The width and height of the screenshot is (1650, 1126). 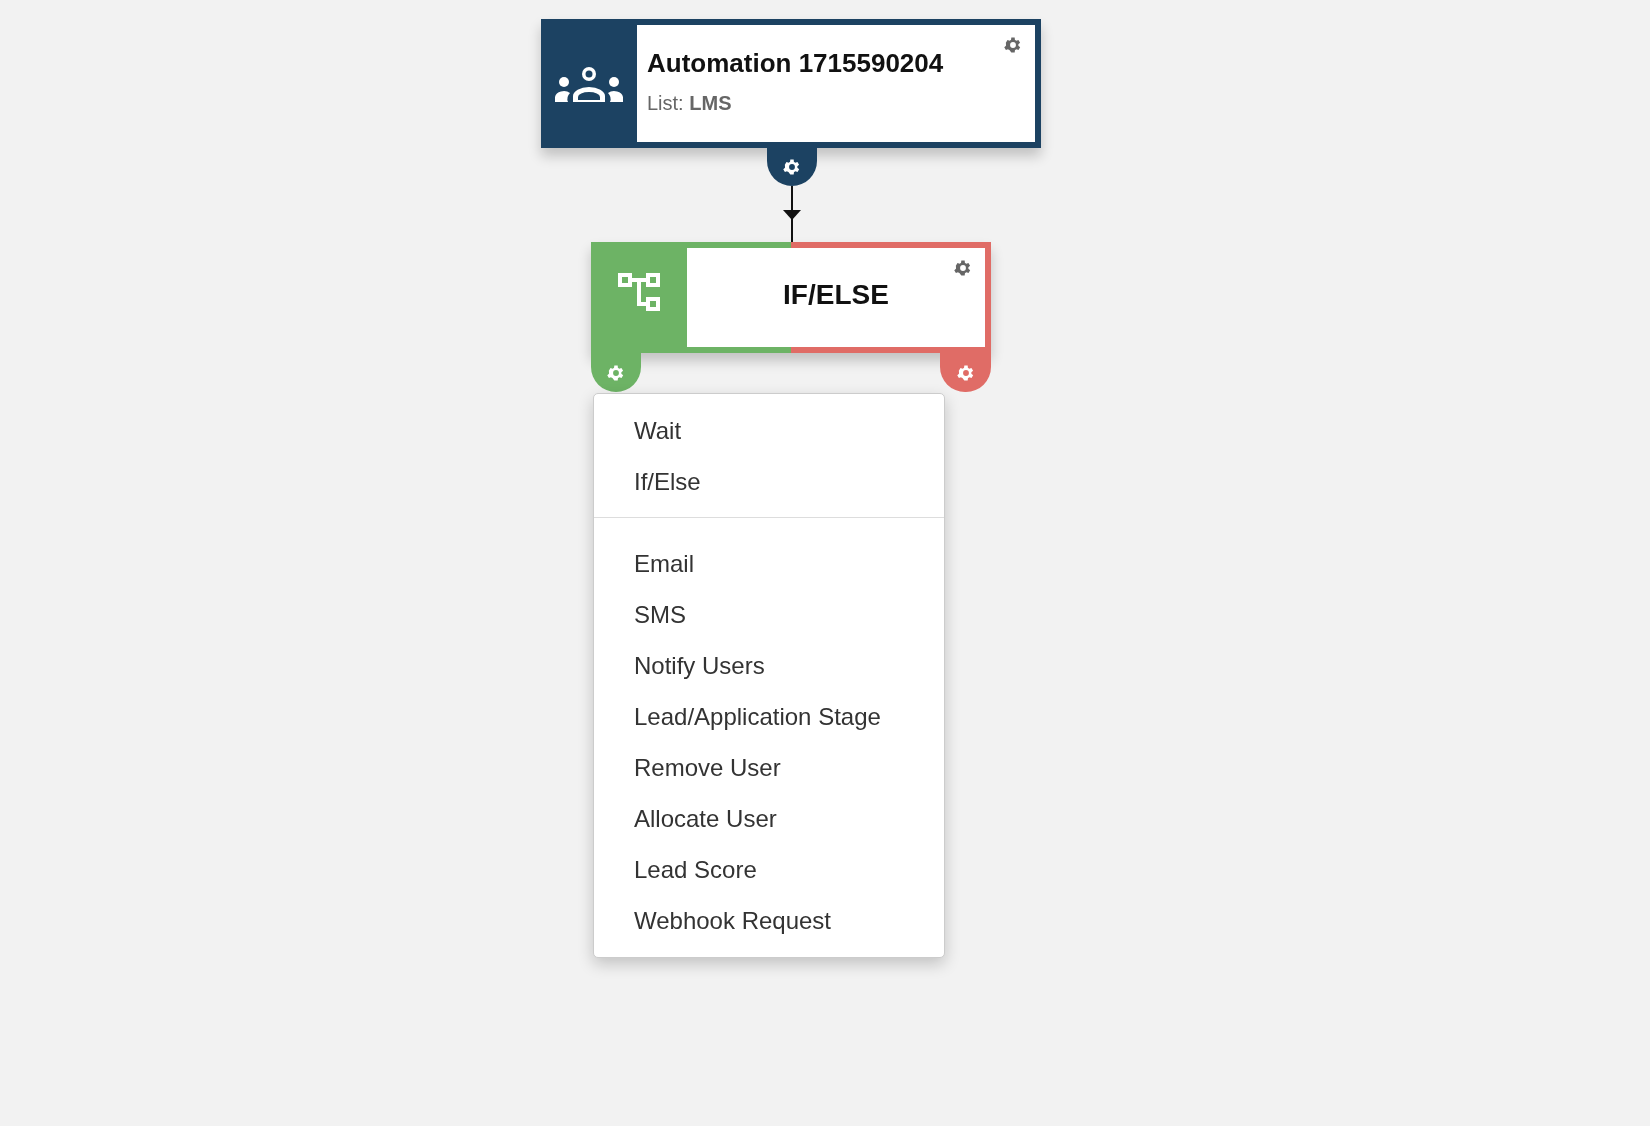 What do you see at coordinates (769, 920) in the screenshot?
I see `menu-item: Webhook Request` at bounding box center [769, 920].